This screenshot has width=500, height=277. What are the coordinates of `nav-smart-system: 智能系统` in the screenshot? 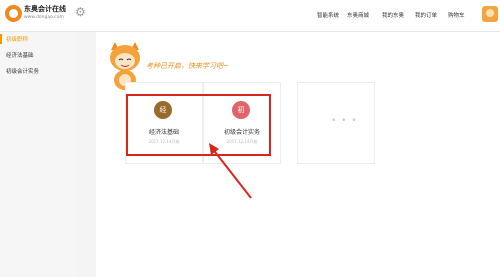 It's located at (328, 15).